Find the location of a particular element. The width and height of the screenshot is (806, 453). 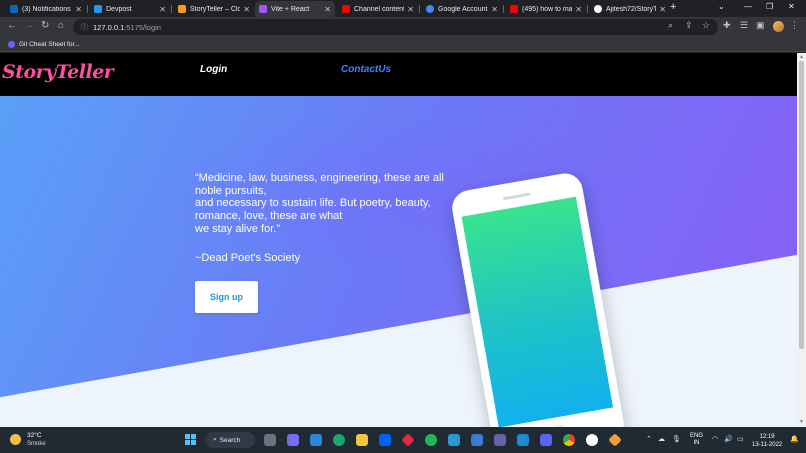

minimize-icon: — is located at coordinates (748, 6).